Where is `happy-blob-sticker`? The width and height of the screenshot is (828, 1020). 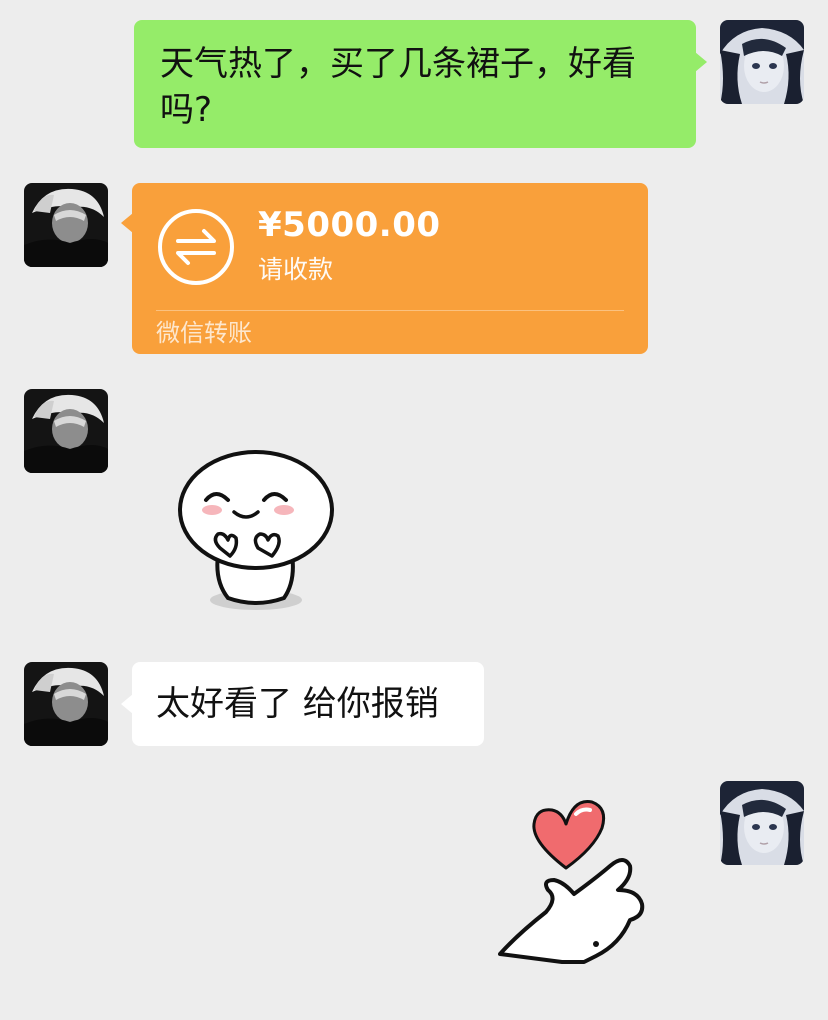 happy-blob-sticker is located at coordinates (254, 532).